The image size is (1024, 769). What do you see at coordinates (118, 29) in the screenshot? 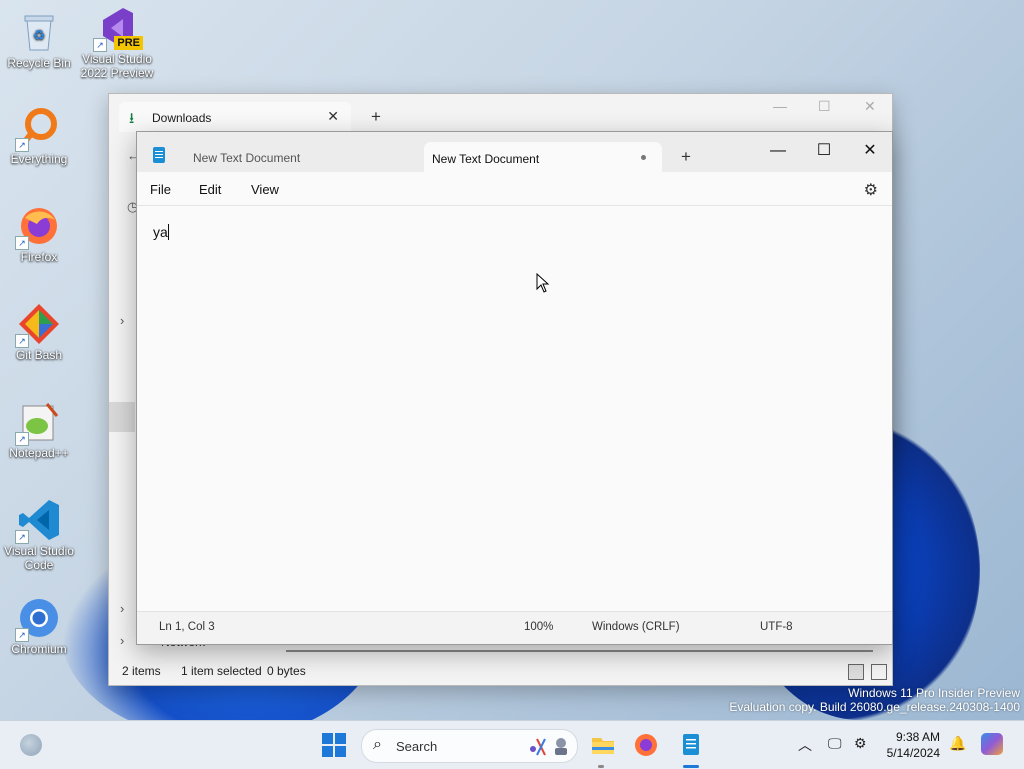
I see `visual-studio-icon: PRE ↗` at bounding box center [118, 29].